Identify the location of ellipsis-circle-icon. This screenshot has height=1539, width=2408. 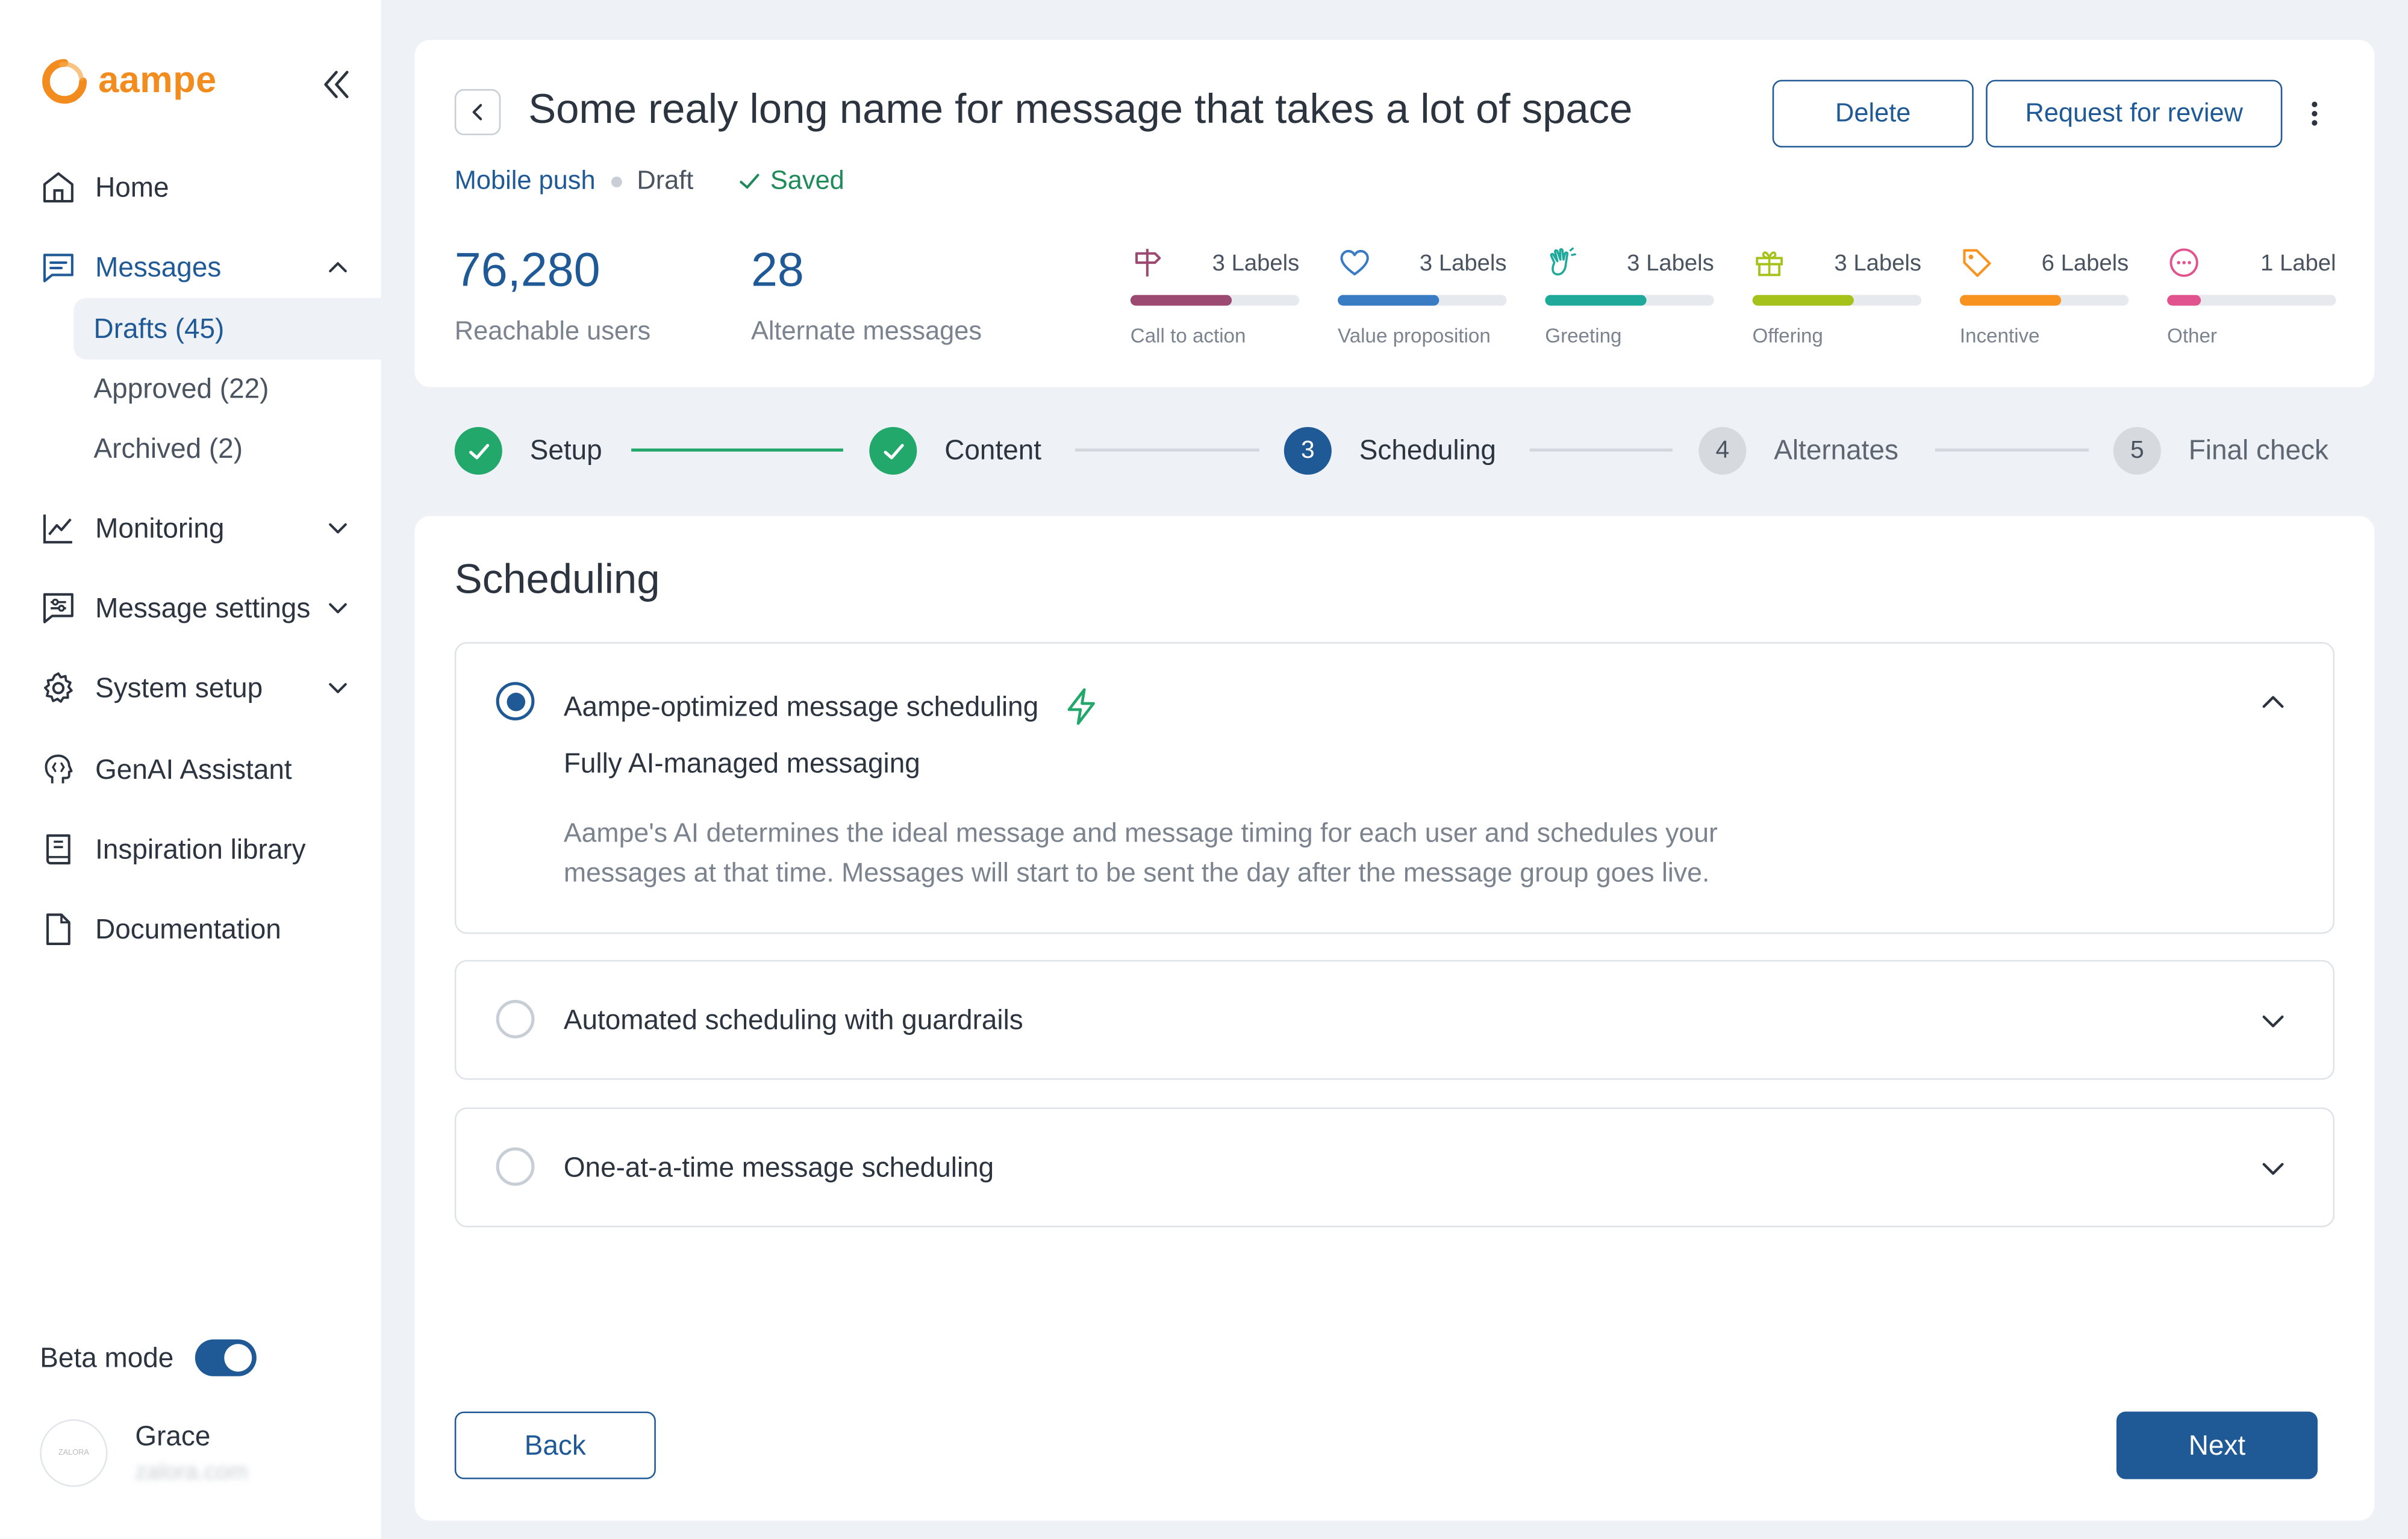
(2183, 262).